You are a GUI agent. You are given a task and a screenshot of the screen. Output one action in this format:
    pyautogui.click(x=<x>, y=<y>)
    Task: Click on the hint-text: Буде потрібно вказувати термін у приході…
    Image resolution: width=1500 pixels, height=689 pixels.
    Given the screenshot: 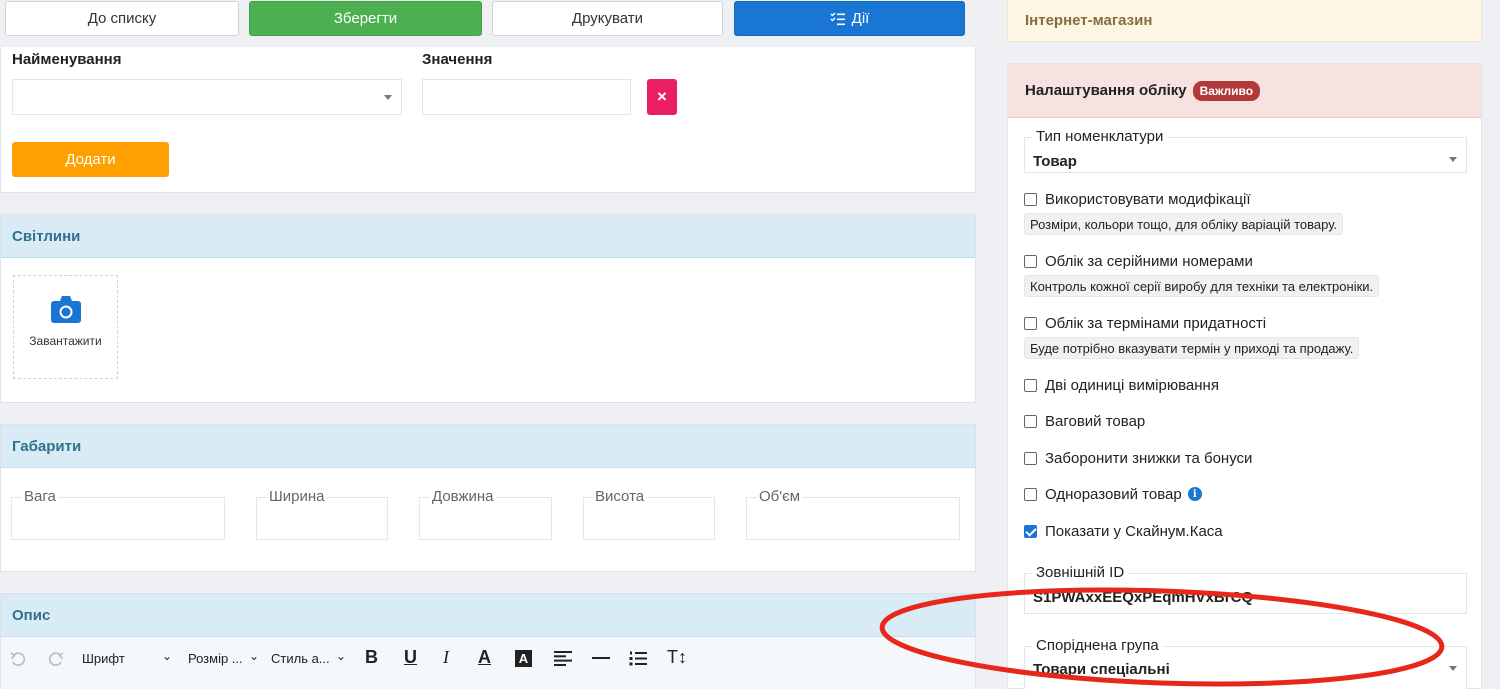 What is the action you would take?
    pyautogui.click(x=1192, y=348)
    